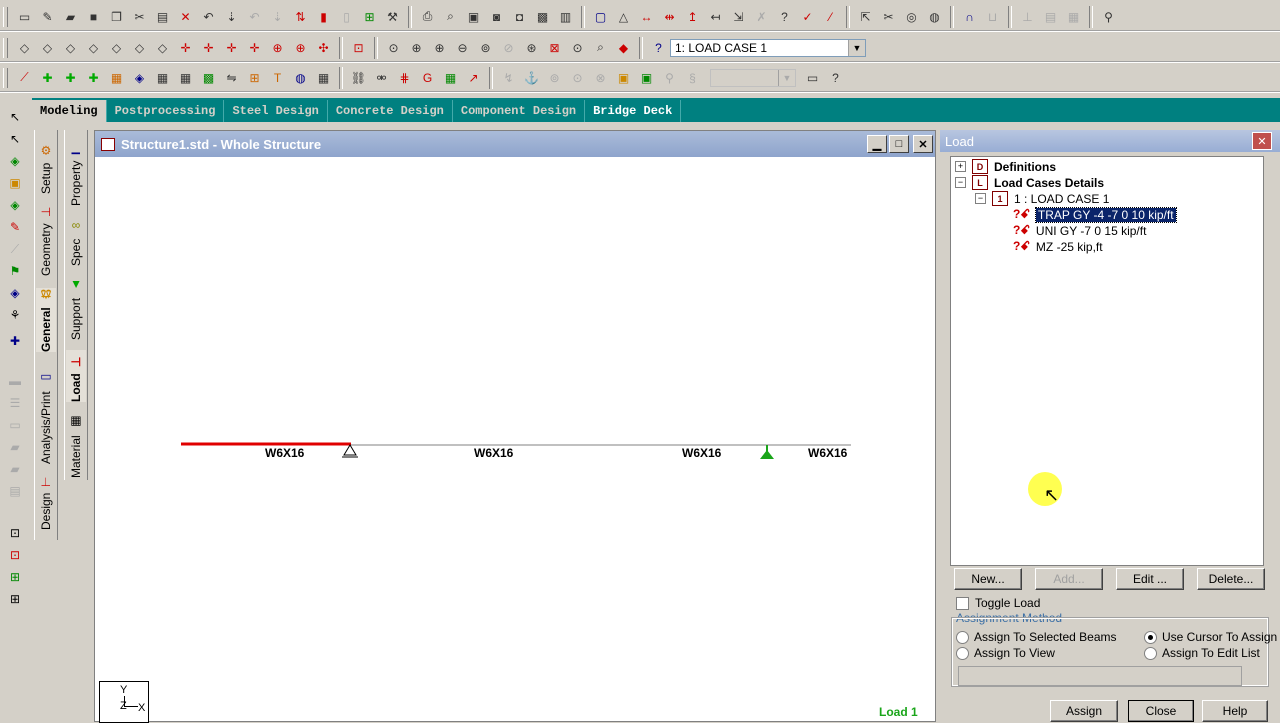 This screenshot has height=723, width=1280. I want to click on assign-selected-beams-option: Assign To Selected Beams, so click(1036, 637).